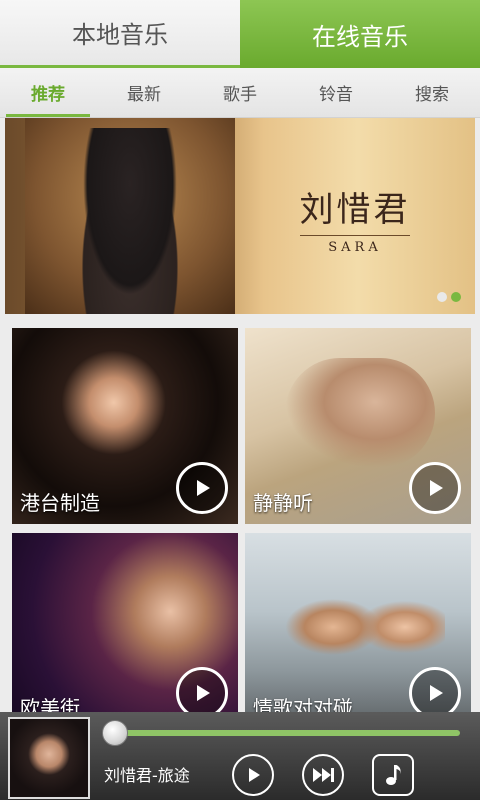  Describe the element at coordinates (125, 631) in the screenshot. I see `playlist-tile-western: 欧美街` at that location.